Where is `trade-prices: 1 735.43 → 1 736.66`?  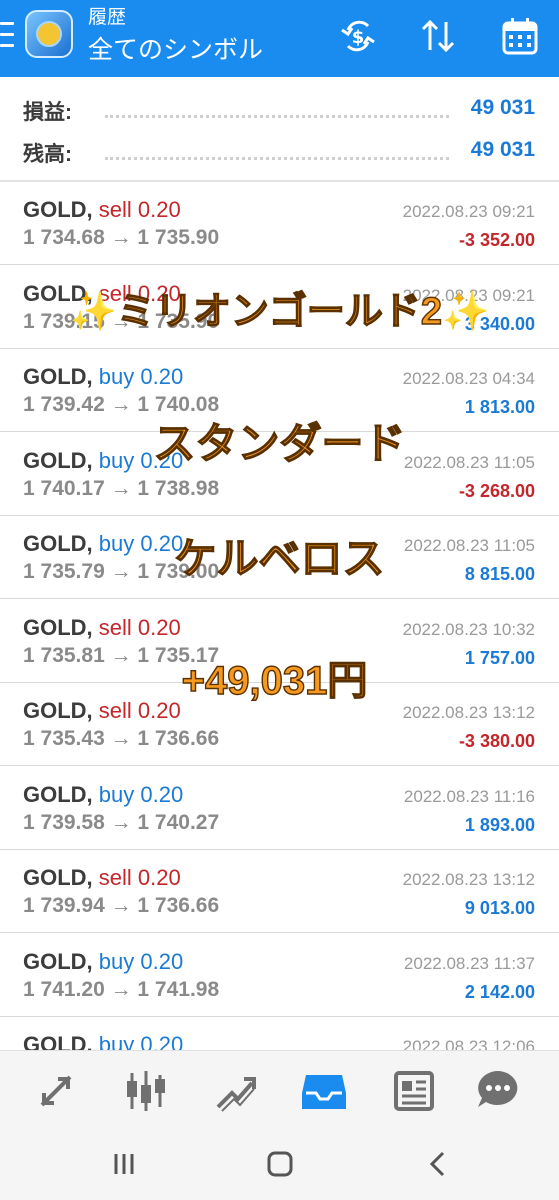 trade-prices: 1 735.43 → 1 736.66 is located at coordinates (121, 738).